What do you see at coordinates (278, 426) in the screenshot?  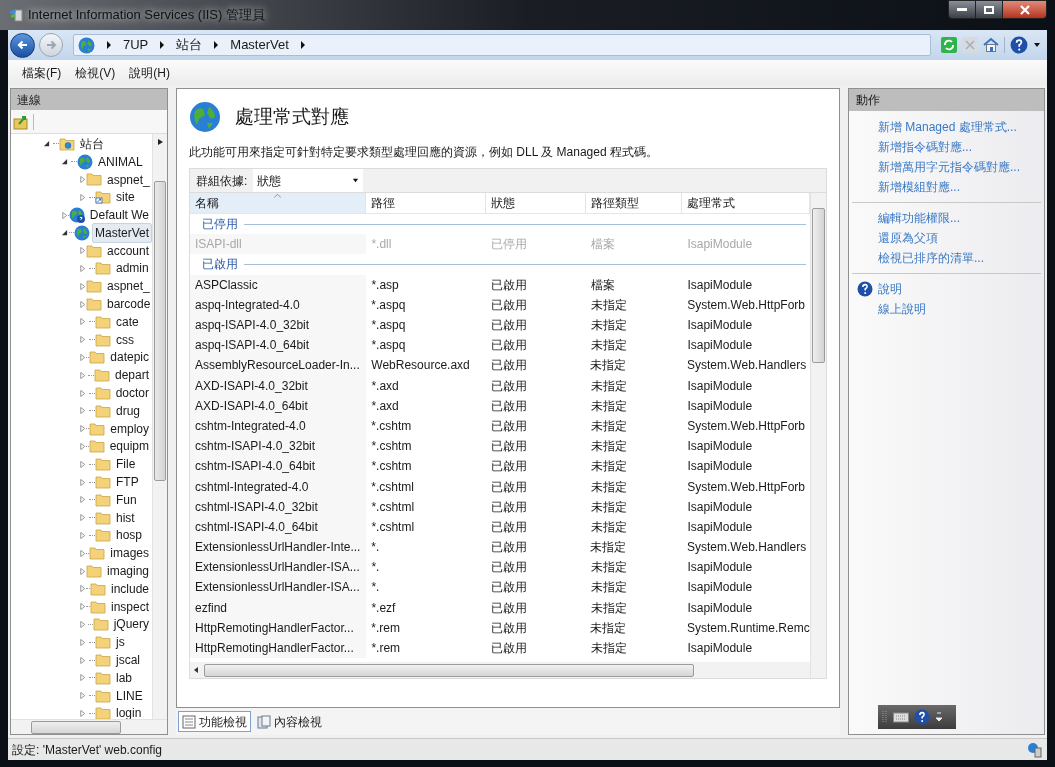 I see `table-cell: cshtm-Integrated-4.0` at bounding box center [278, 426].